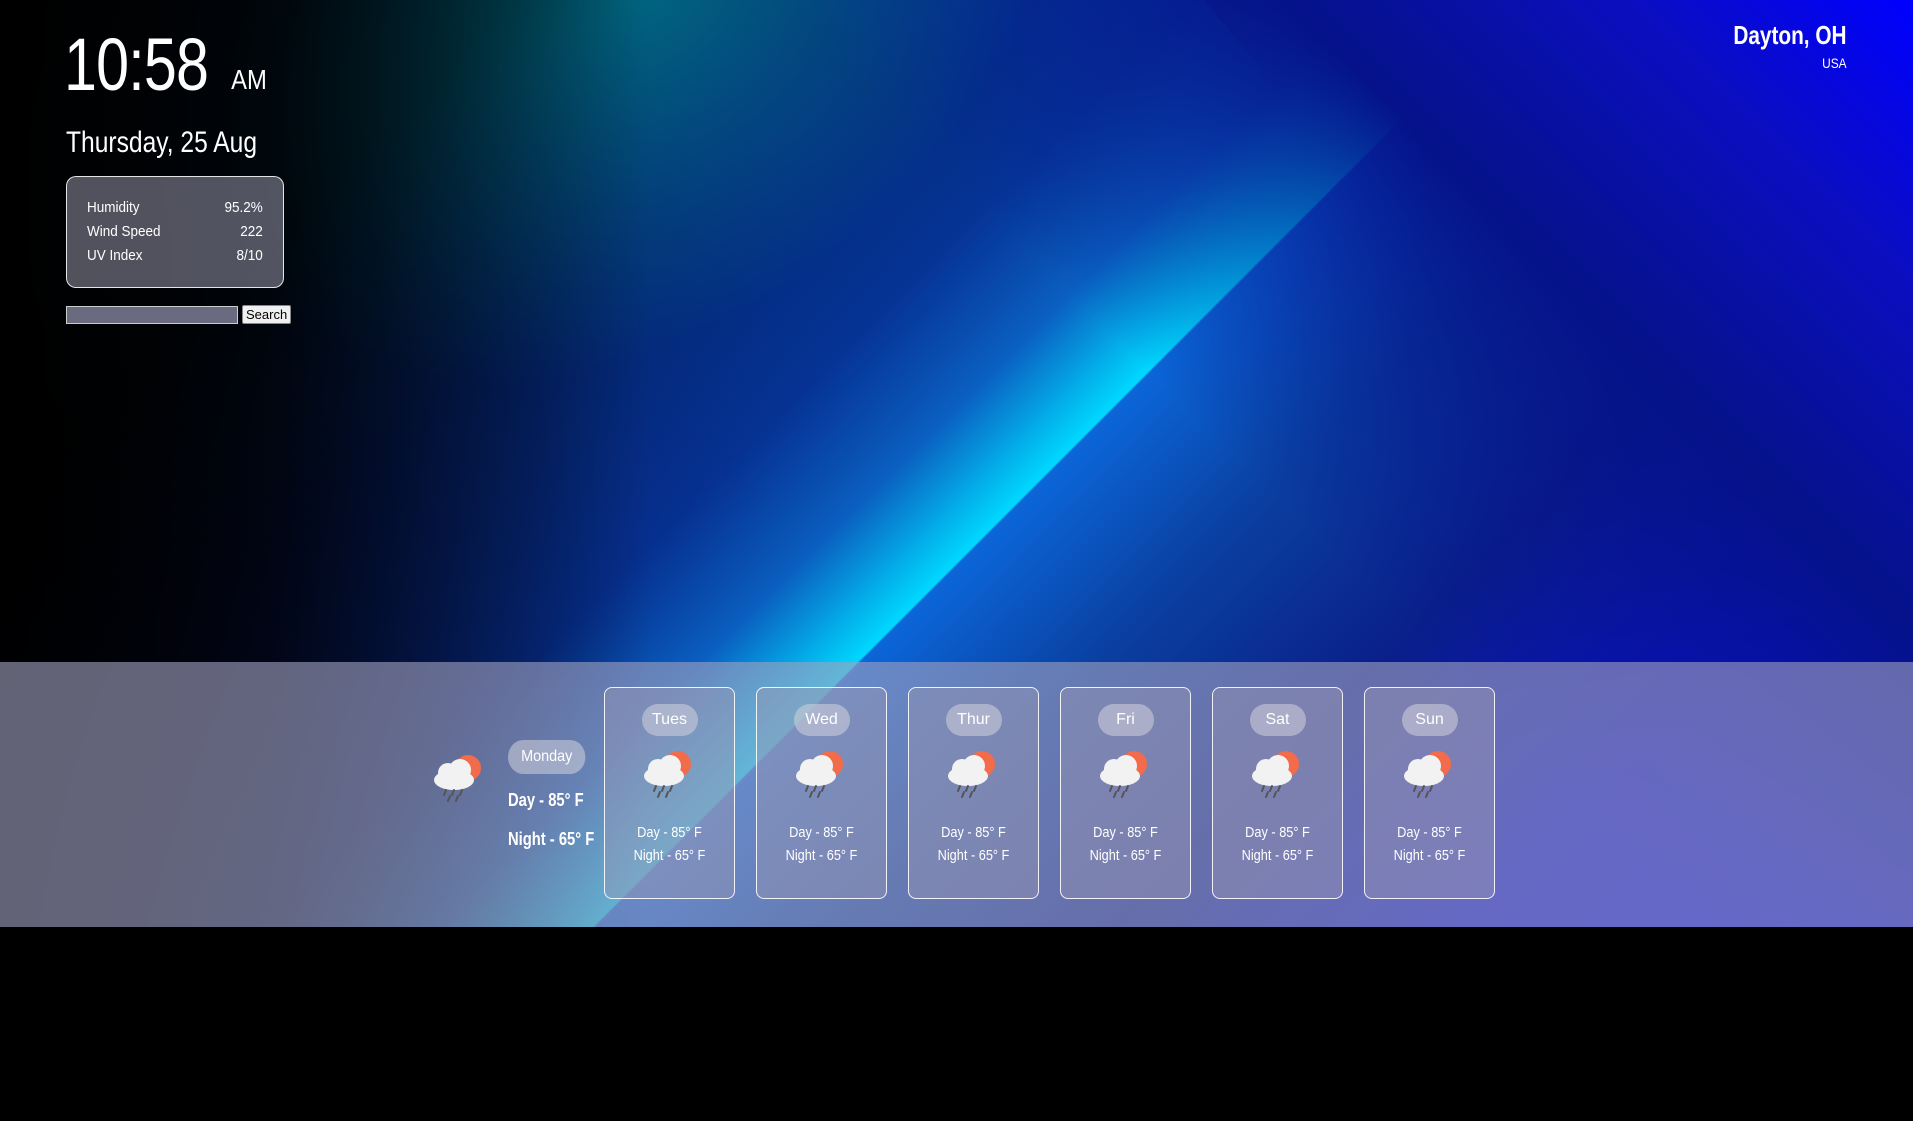  Describe the element at coordinates (162, 142) in the screenshot. I see `current-date: Thursday, 25 Aug` at that location.